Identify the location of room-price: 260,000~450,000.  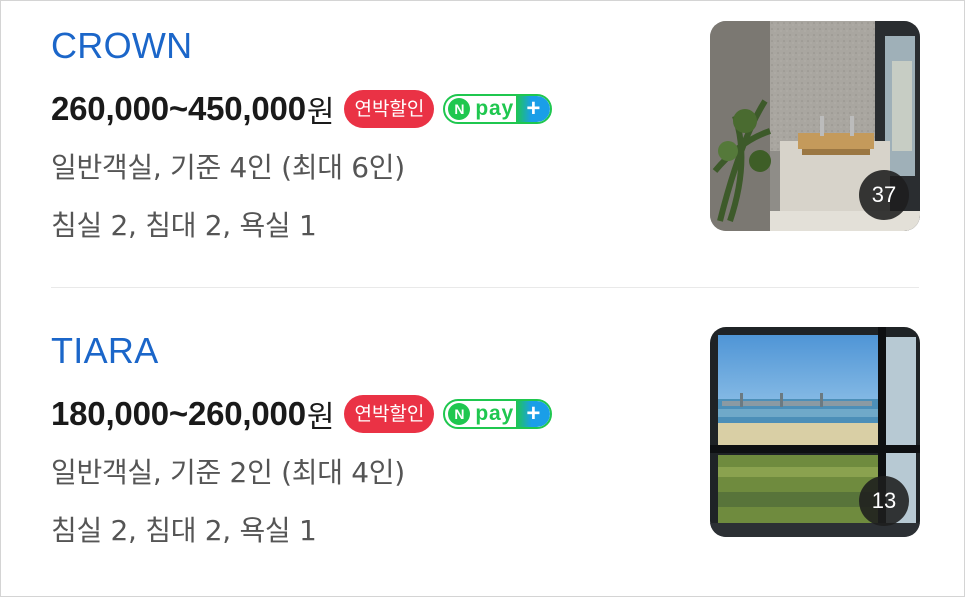
(178, 108).